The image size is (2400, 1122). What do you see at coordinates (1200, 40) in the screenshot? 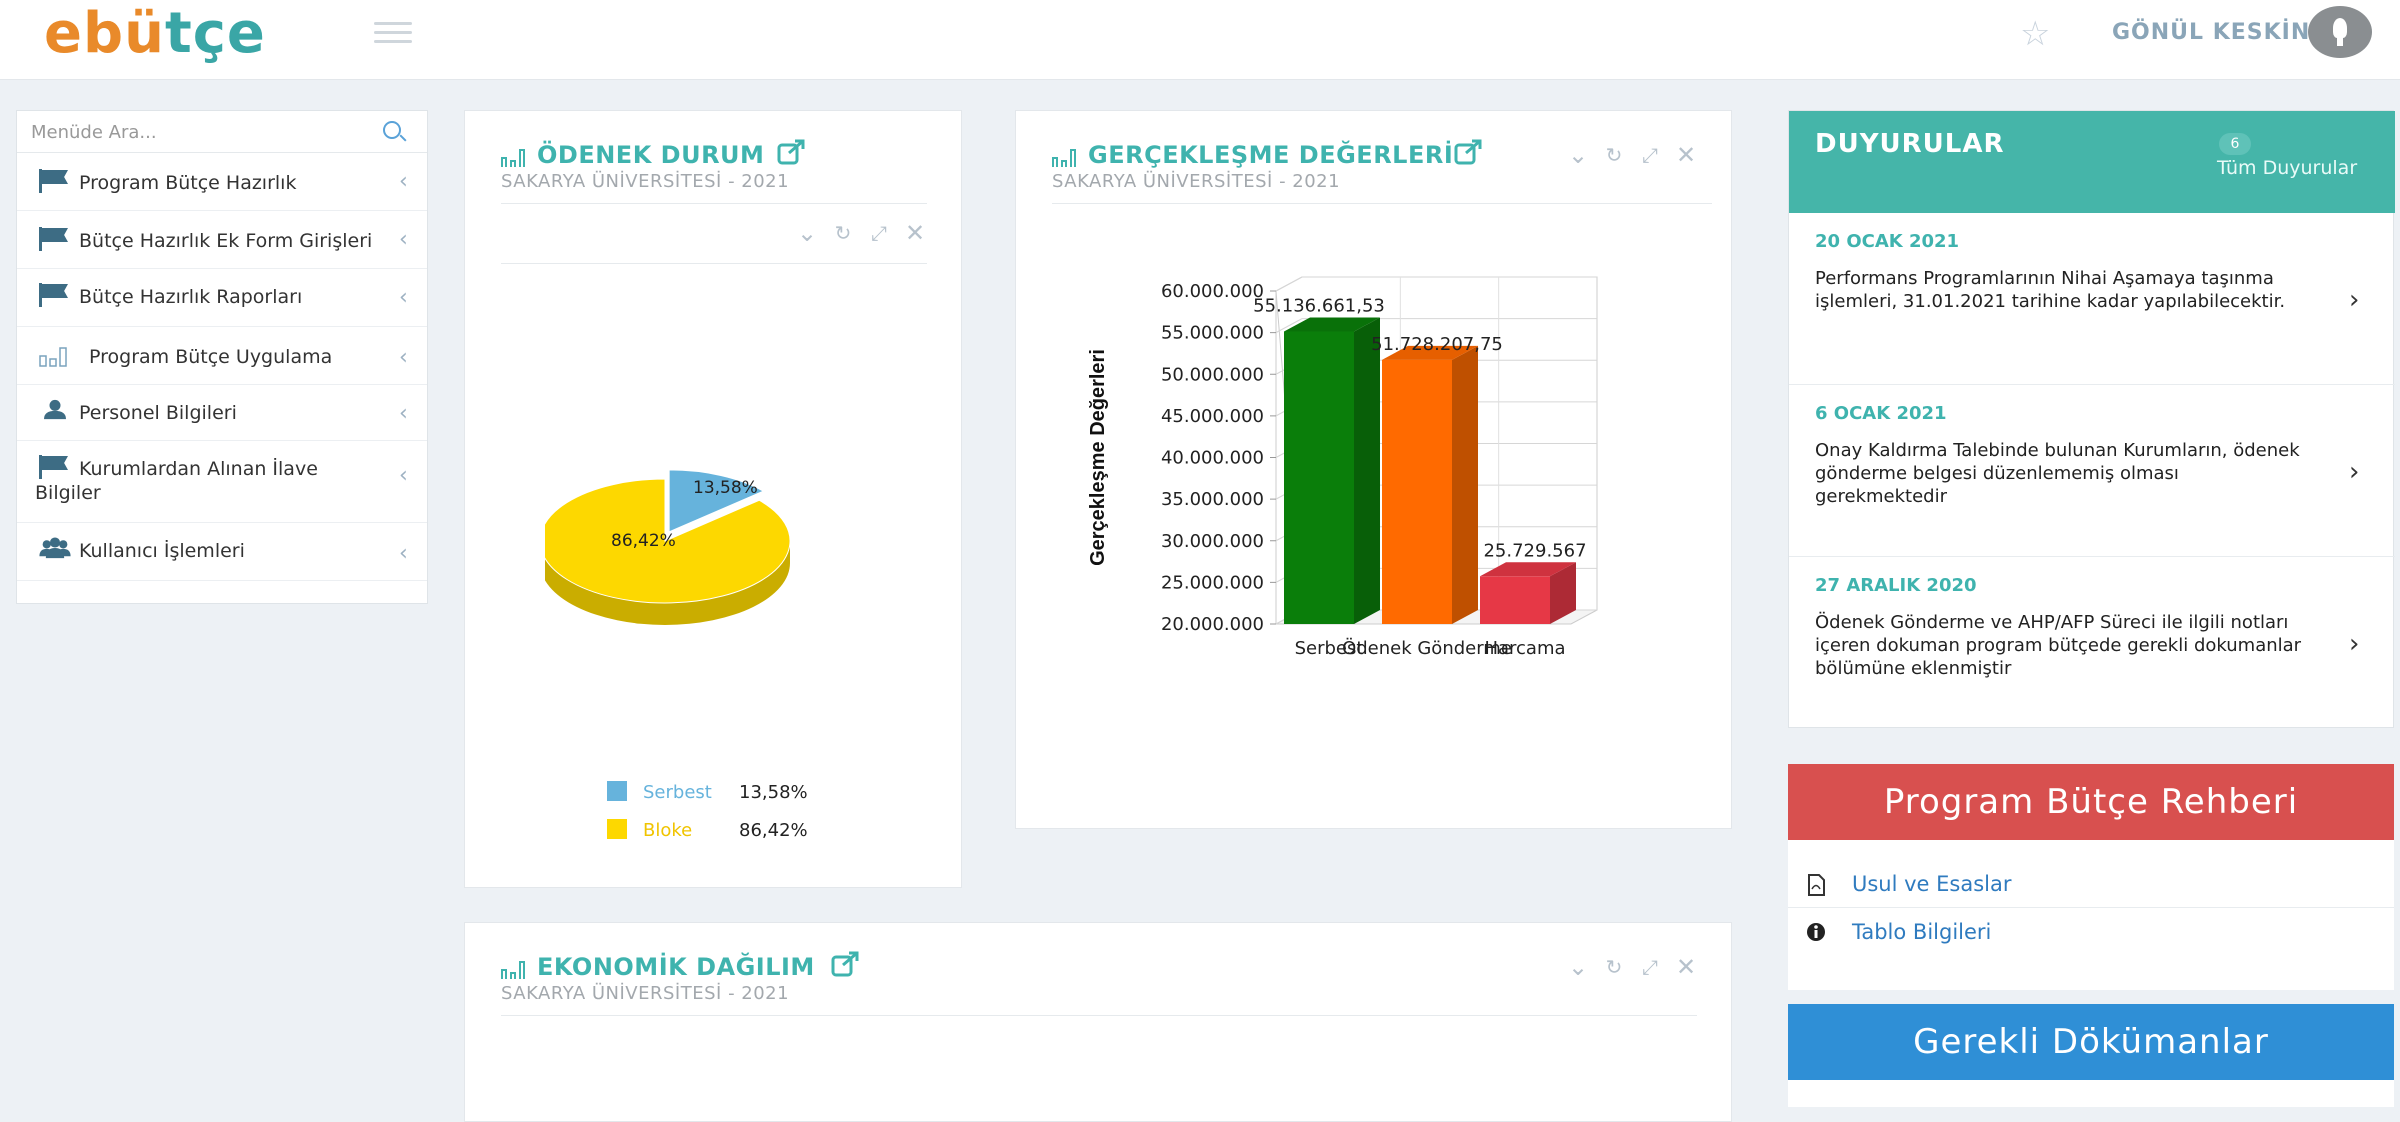
I see `top-header: ebütçe ☆ GÖNÜL KESKİN` at bounding box center [1200, 40].